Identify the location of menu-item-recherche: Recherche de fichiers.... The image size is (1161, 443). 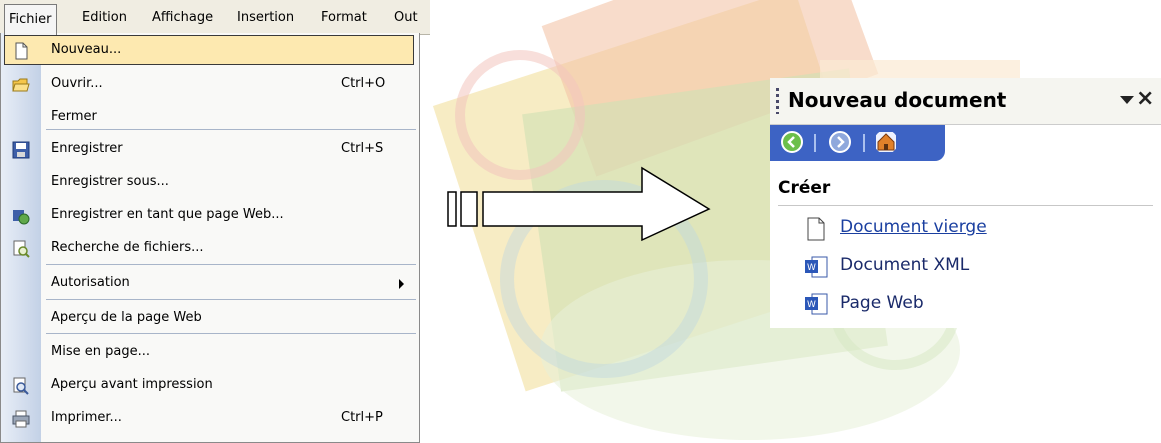
(210, 249).